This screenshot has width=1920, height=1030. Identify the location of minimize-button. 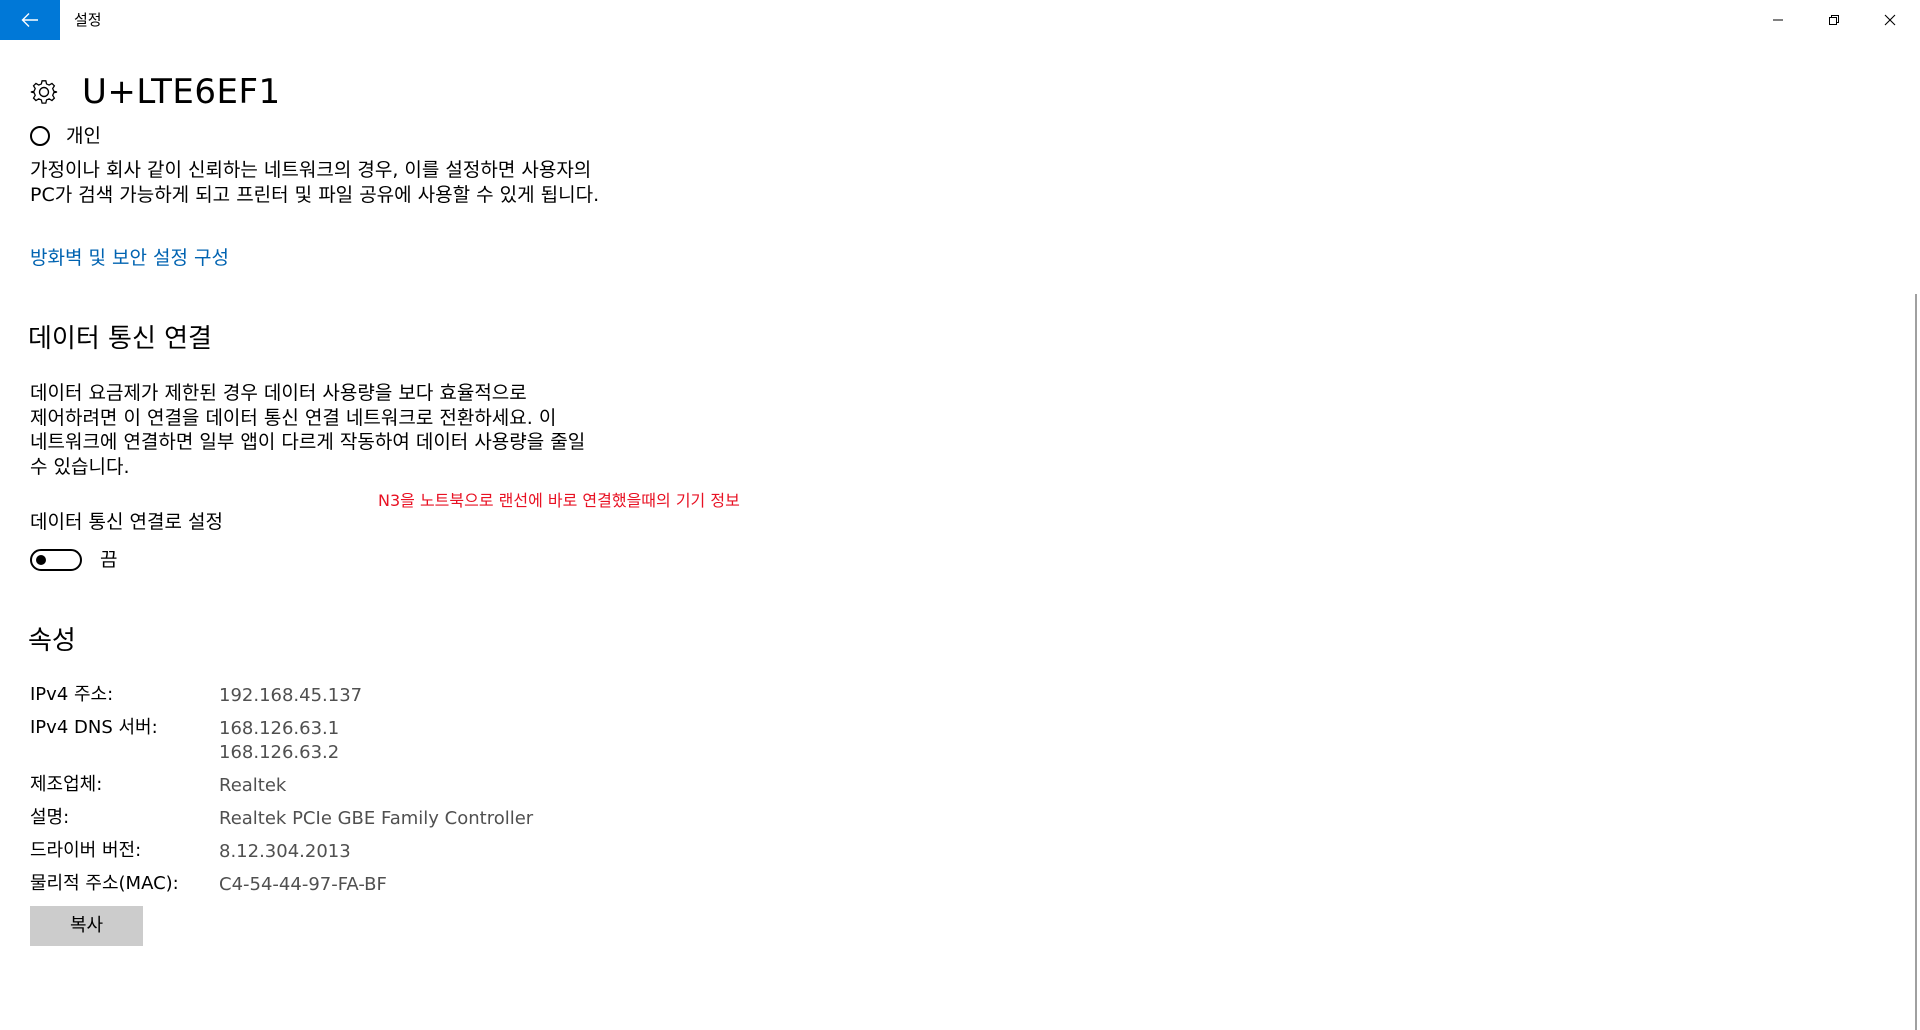
(1778, 20).